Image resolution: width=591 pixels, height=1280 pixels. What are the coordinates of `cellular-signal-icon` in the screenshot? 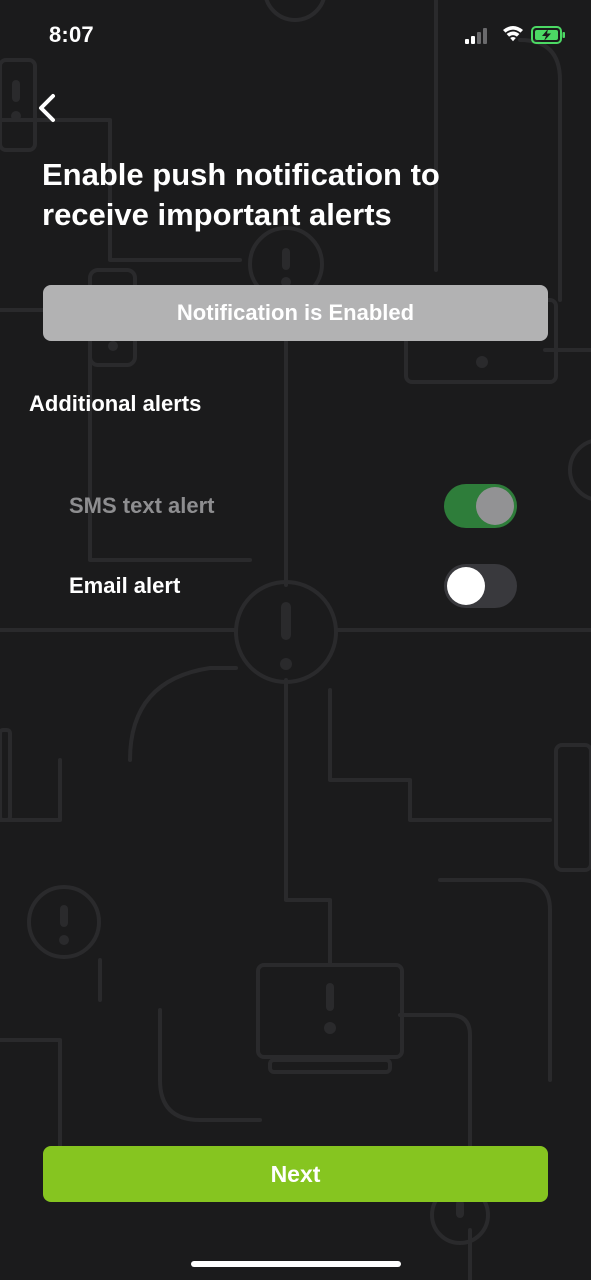 It's located at (476, 36).